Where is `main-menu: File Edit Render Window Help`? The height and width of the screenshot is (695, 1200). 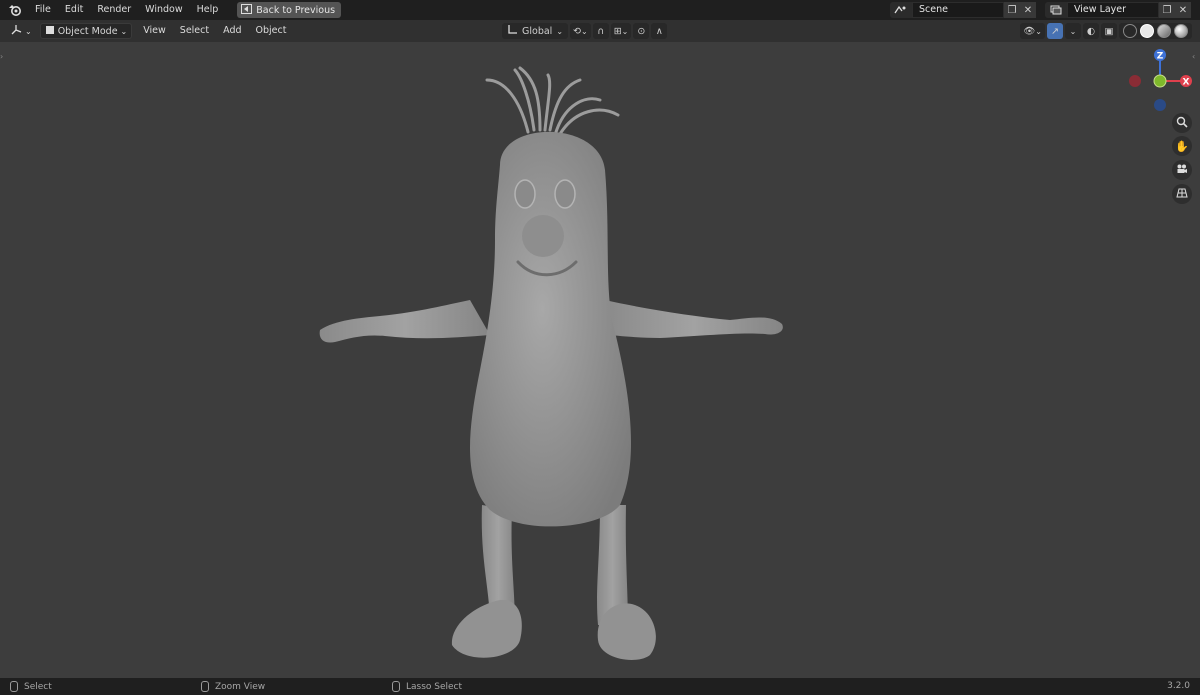
main-menu: File Edit Render Window Help is located at coordinates (126, 10).